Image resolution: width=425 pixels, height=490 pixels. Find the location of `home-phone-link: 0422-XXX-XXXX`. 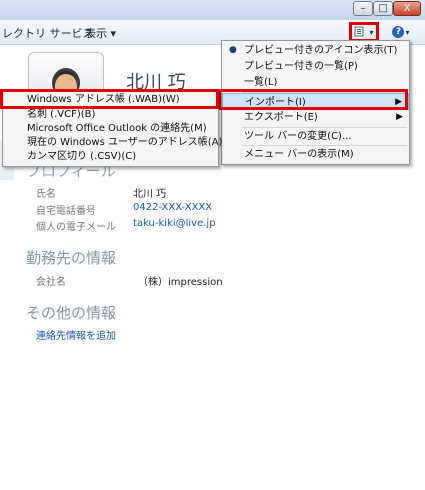

home-phone-link: 0422-XXX-XXXX is located at coordinates (172, 207).